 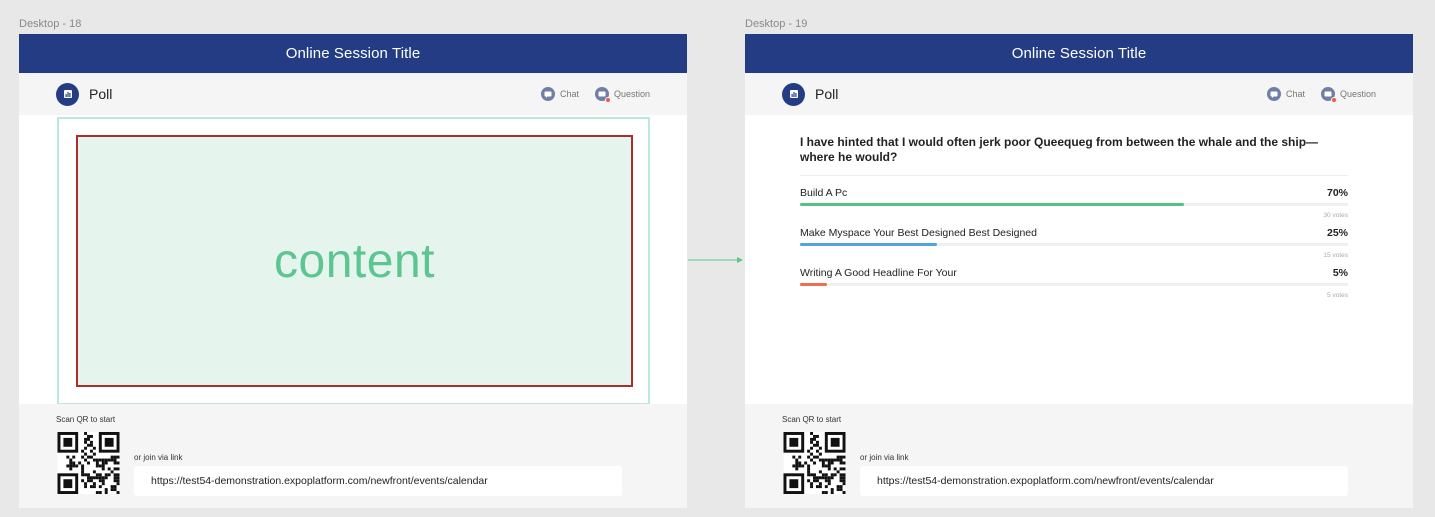 What do you see at coordinates (1337, 233) in the screenshot?
I see `poll-option-percent: 25%` at bounding box center [1337, 233].